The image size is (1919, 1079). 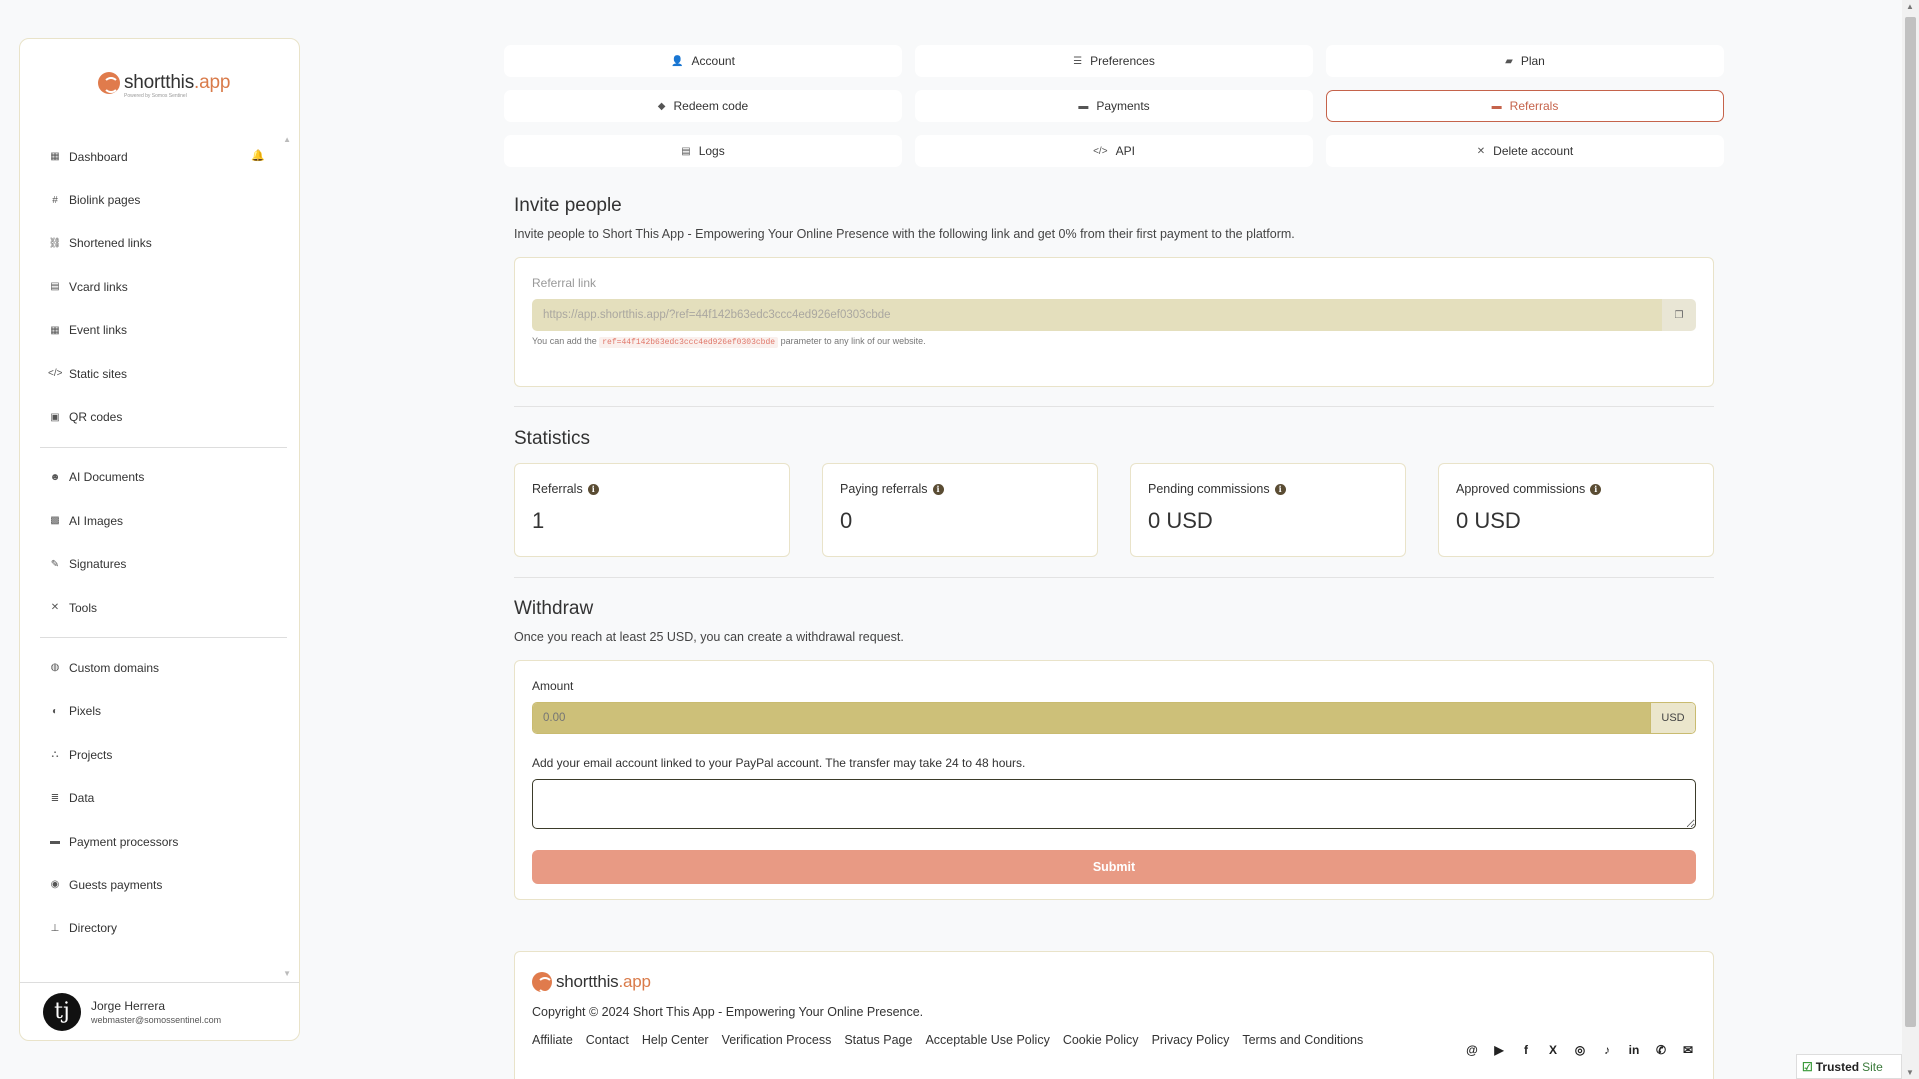 What do you see at coordinates (777, 1040) in the screenshot?
I see `footer-link-verification-process: Verification Process` at bounding box center [777, 1040].